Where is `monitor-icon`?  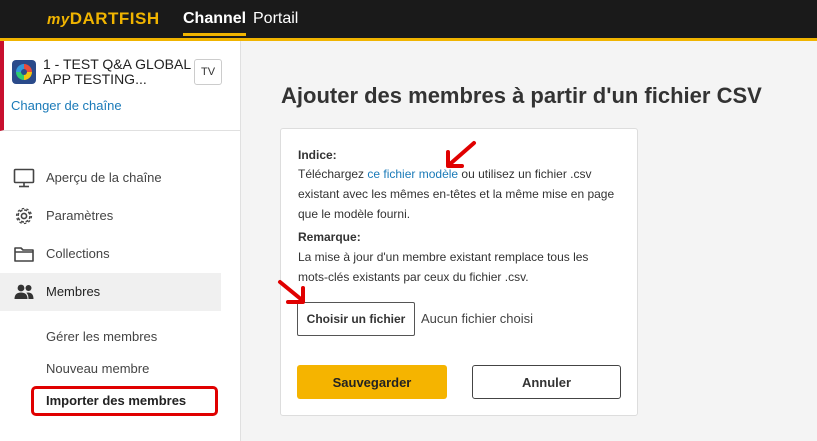 monitor-icon is located at coordinates (24, 178).